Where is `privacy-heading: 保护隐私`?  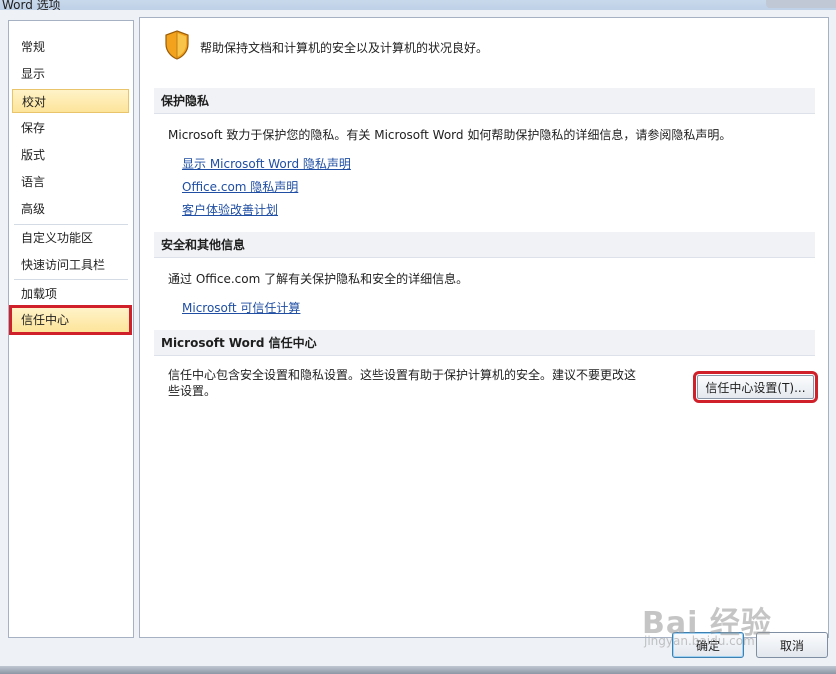 privacy-heading: 保护隐私 is located at coordinates (484, 101).